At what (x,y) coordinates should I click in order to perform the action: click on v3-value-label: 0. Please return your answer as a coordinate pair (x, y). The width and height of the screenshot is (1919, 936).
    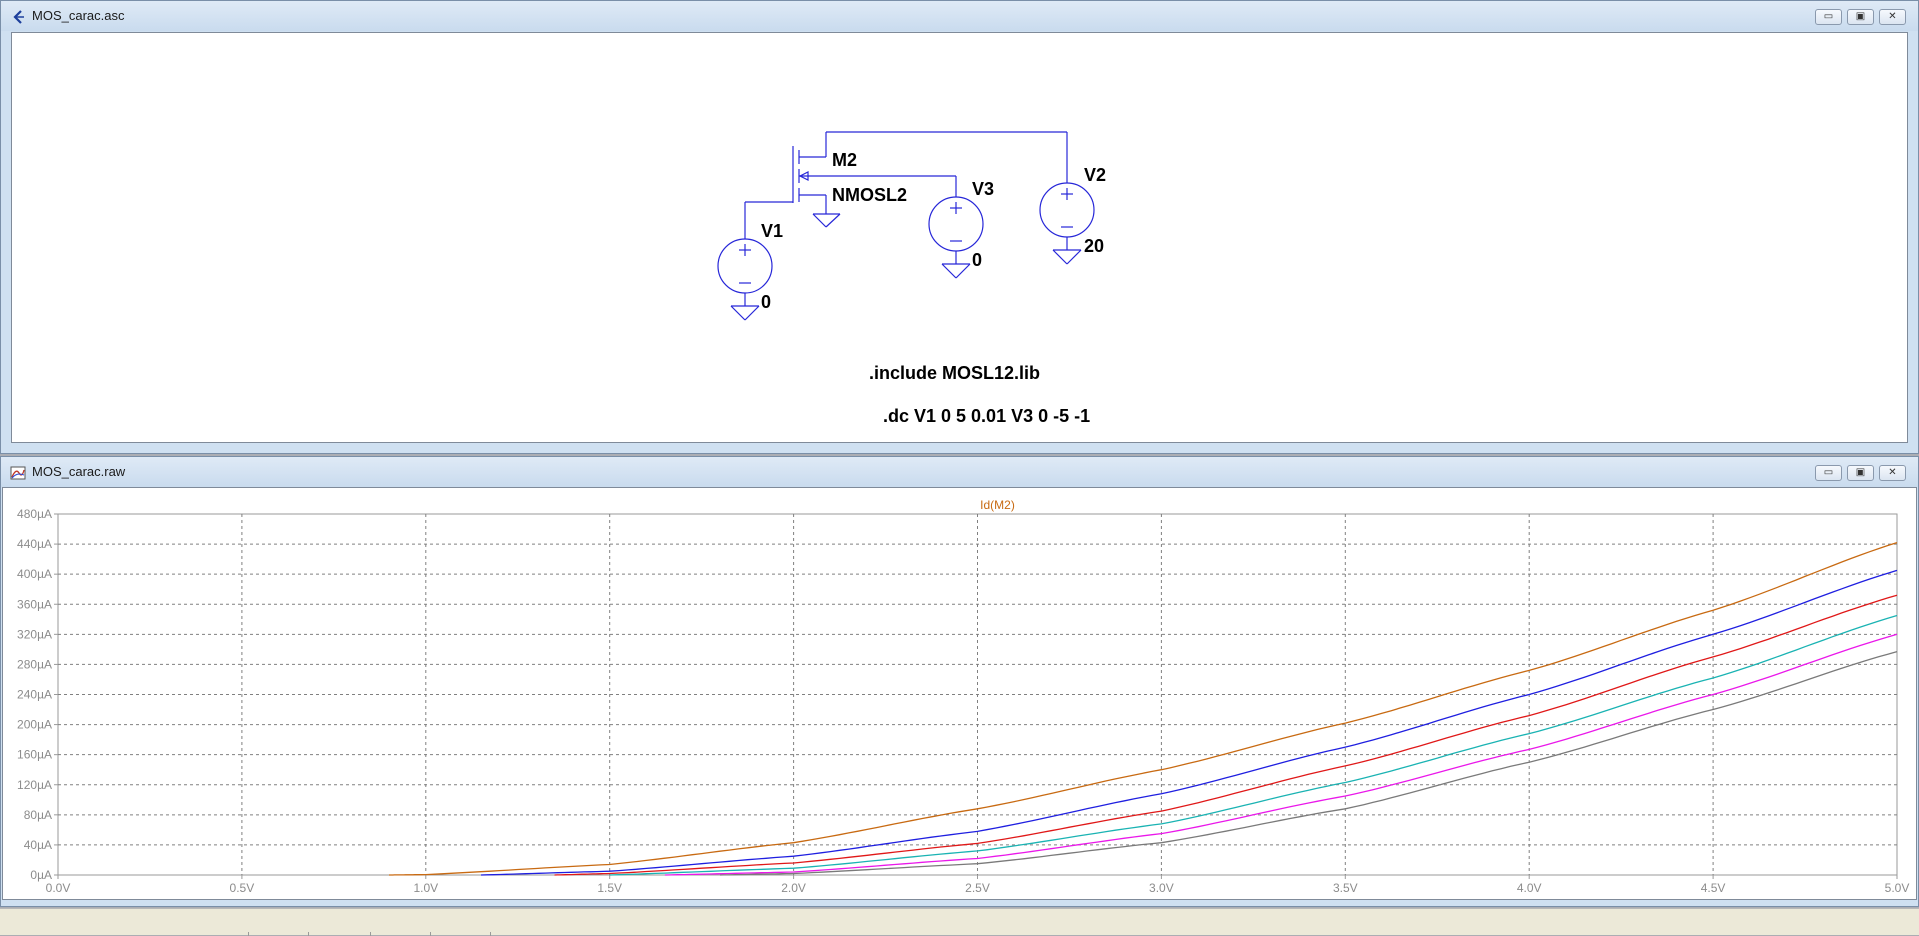
    Looking at the image, I should click on (977, 260).